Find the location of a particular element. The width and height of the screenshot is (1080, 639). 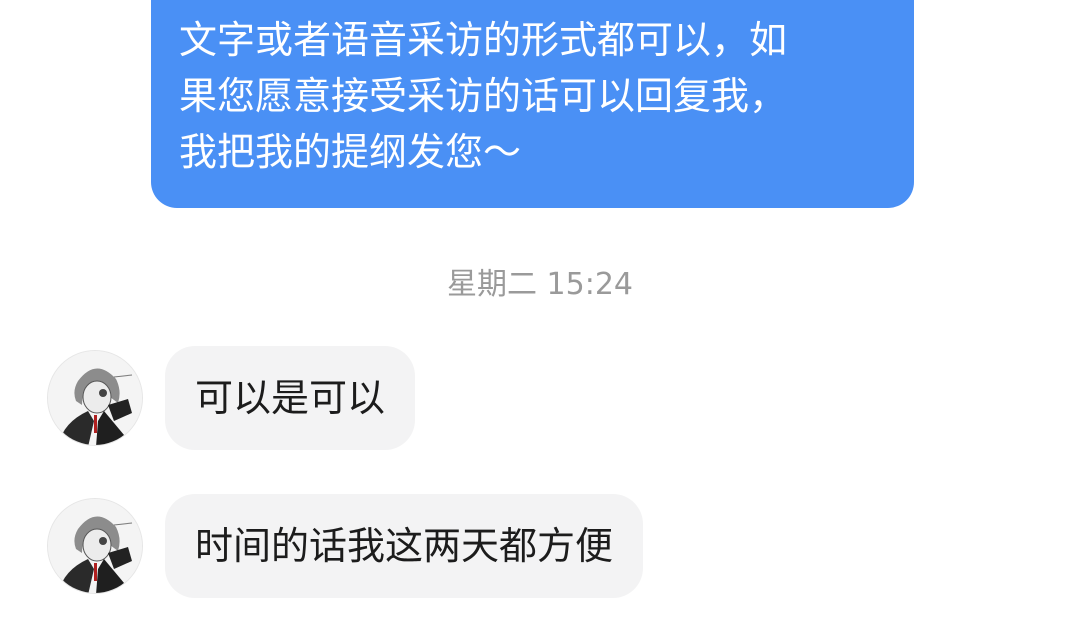

outgoing-message-line: 我把我的提纲发您～ is located at coordinates (350, 152).